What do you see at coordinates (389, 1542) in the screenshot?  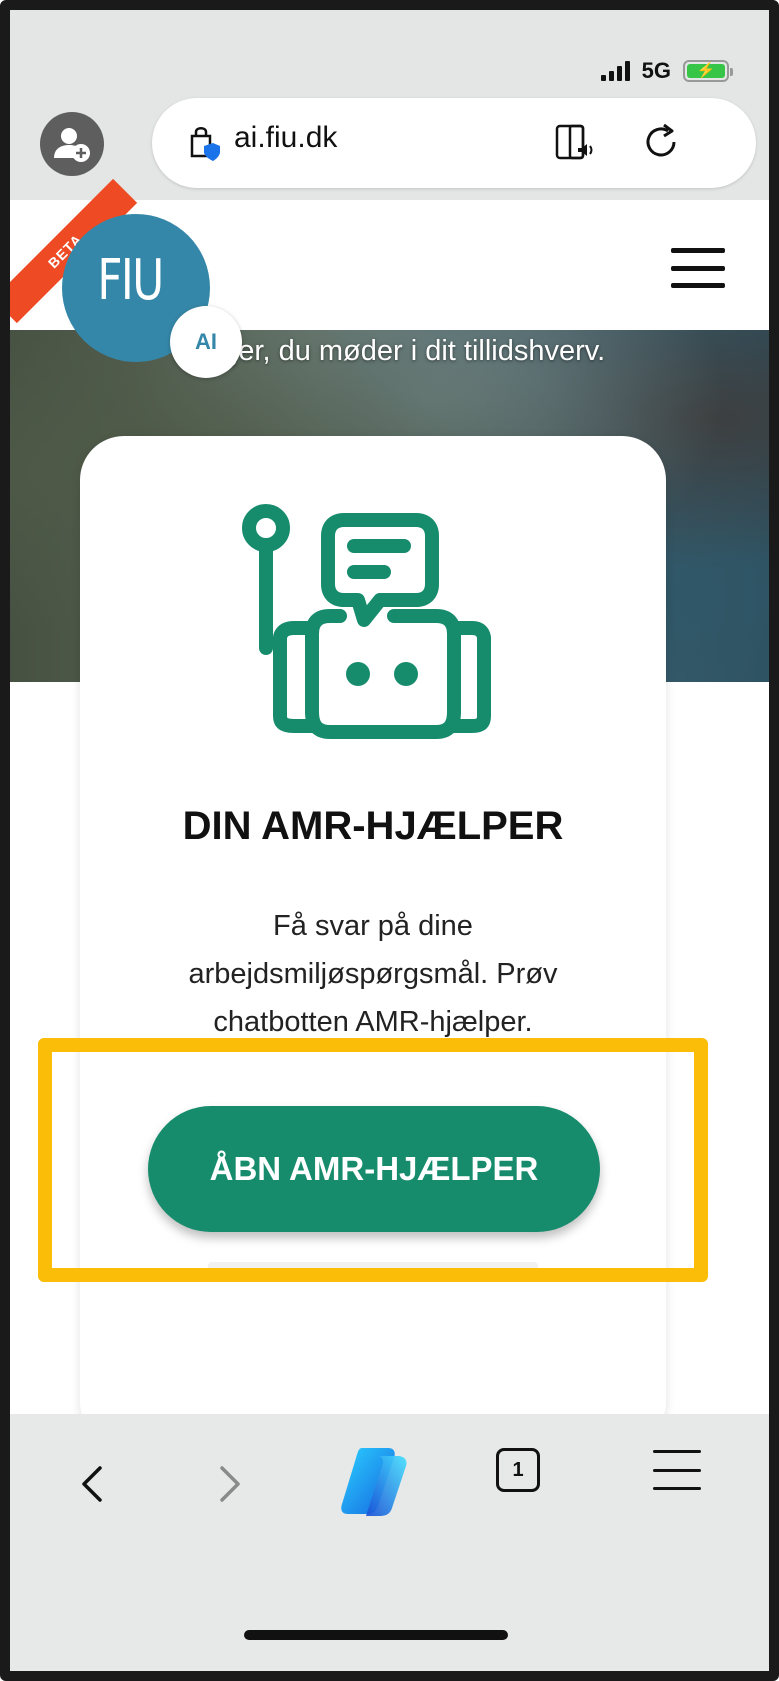 I see `browser-toolbar: 1` at bounding box center [389, 1542].